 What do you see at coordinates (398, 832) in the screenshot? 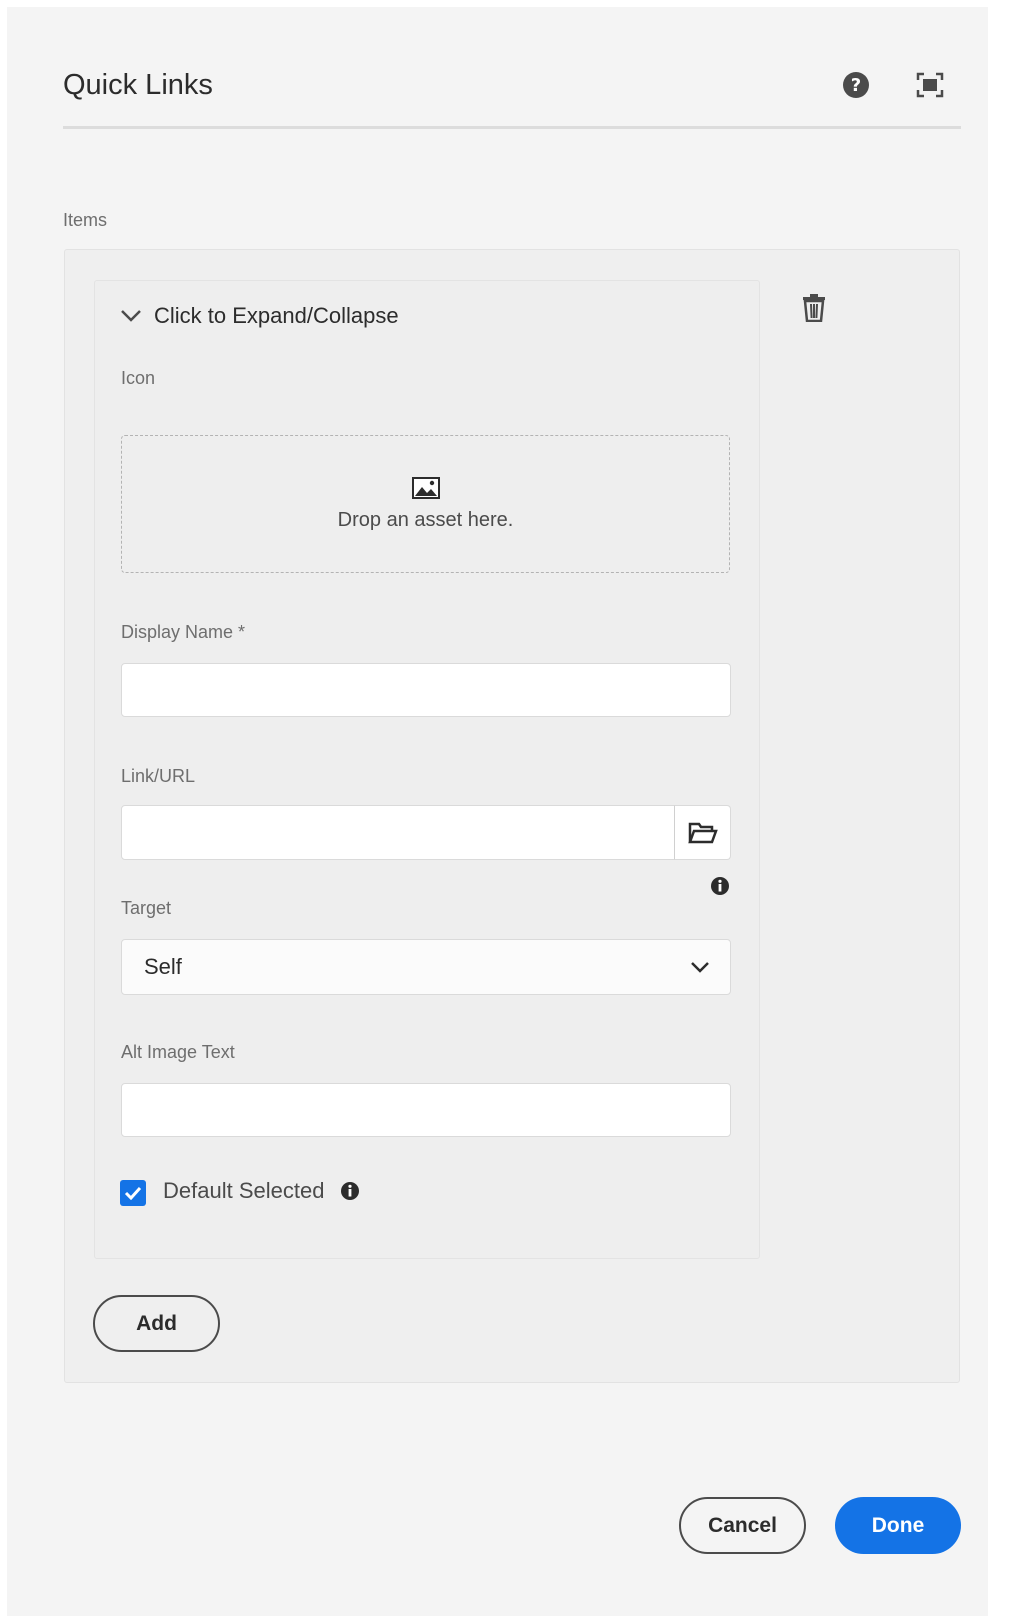
I see `link-url-input` at bounding box center [398, 832].